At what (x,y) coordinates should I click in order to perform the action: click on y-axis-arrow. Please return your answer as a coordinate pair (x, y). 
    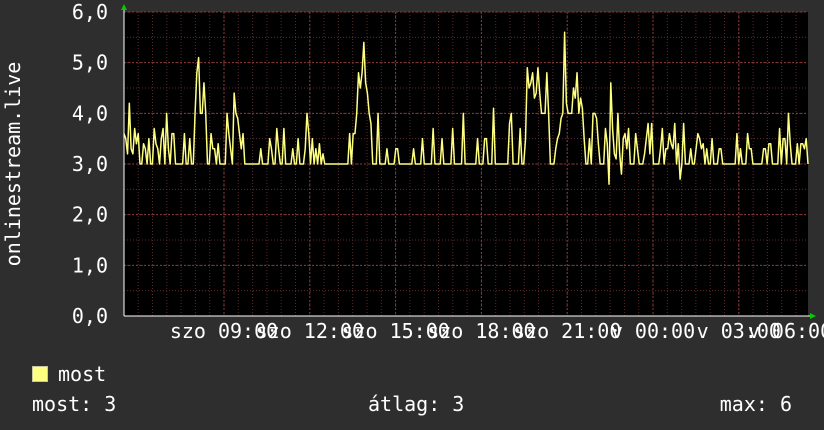
    Looking at the image, I should click on (124, 7).